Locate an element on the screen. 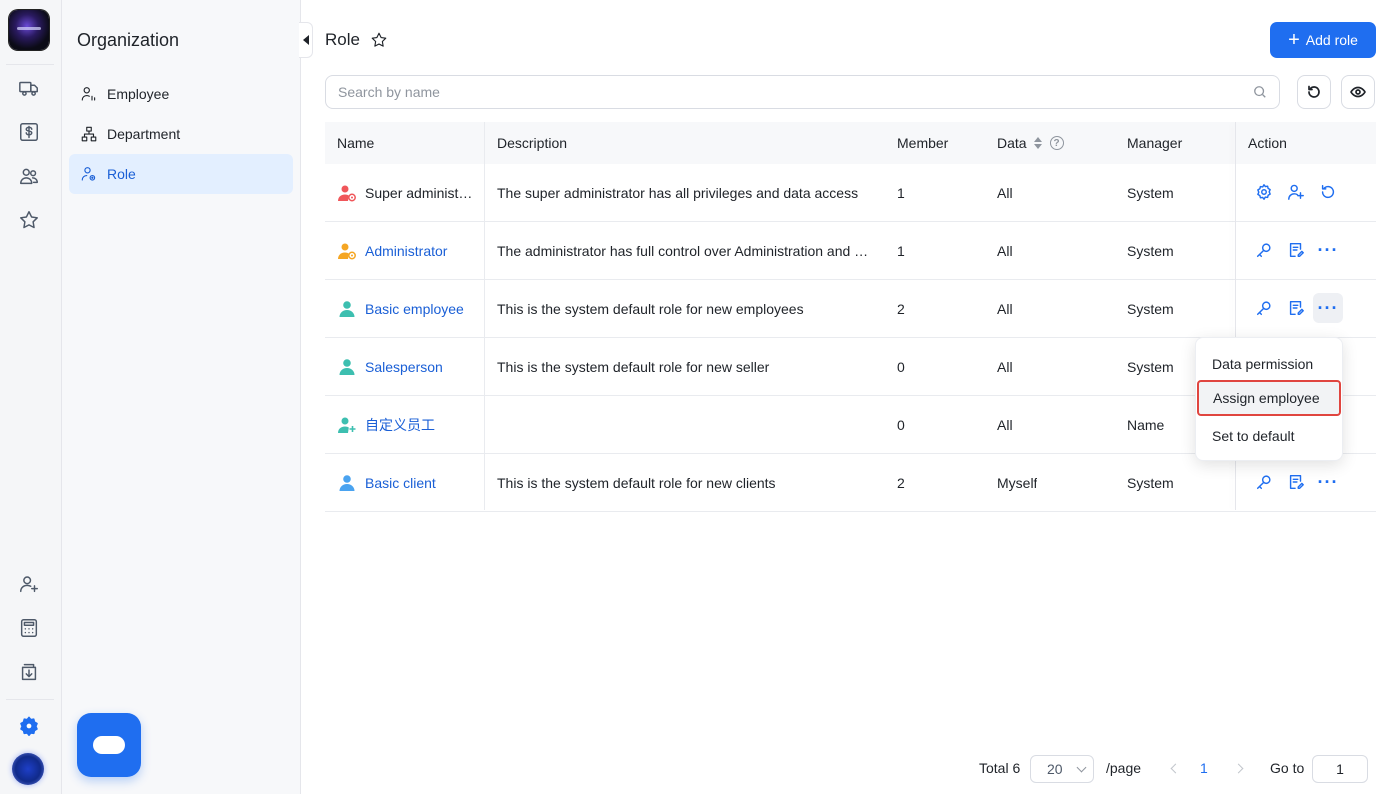 This screenshot has width=1396, height=794. page-title: Role is located at coordinates (342, 39).